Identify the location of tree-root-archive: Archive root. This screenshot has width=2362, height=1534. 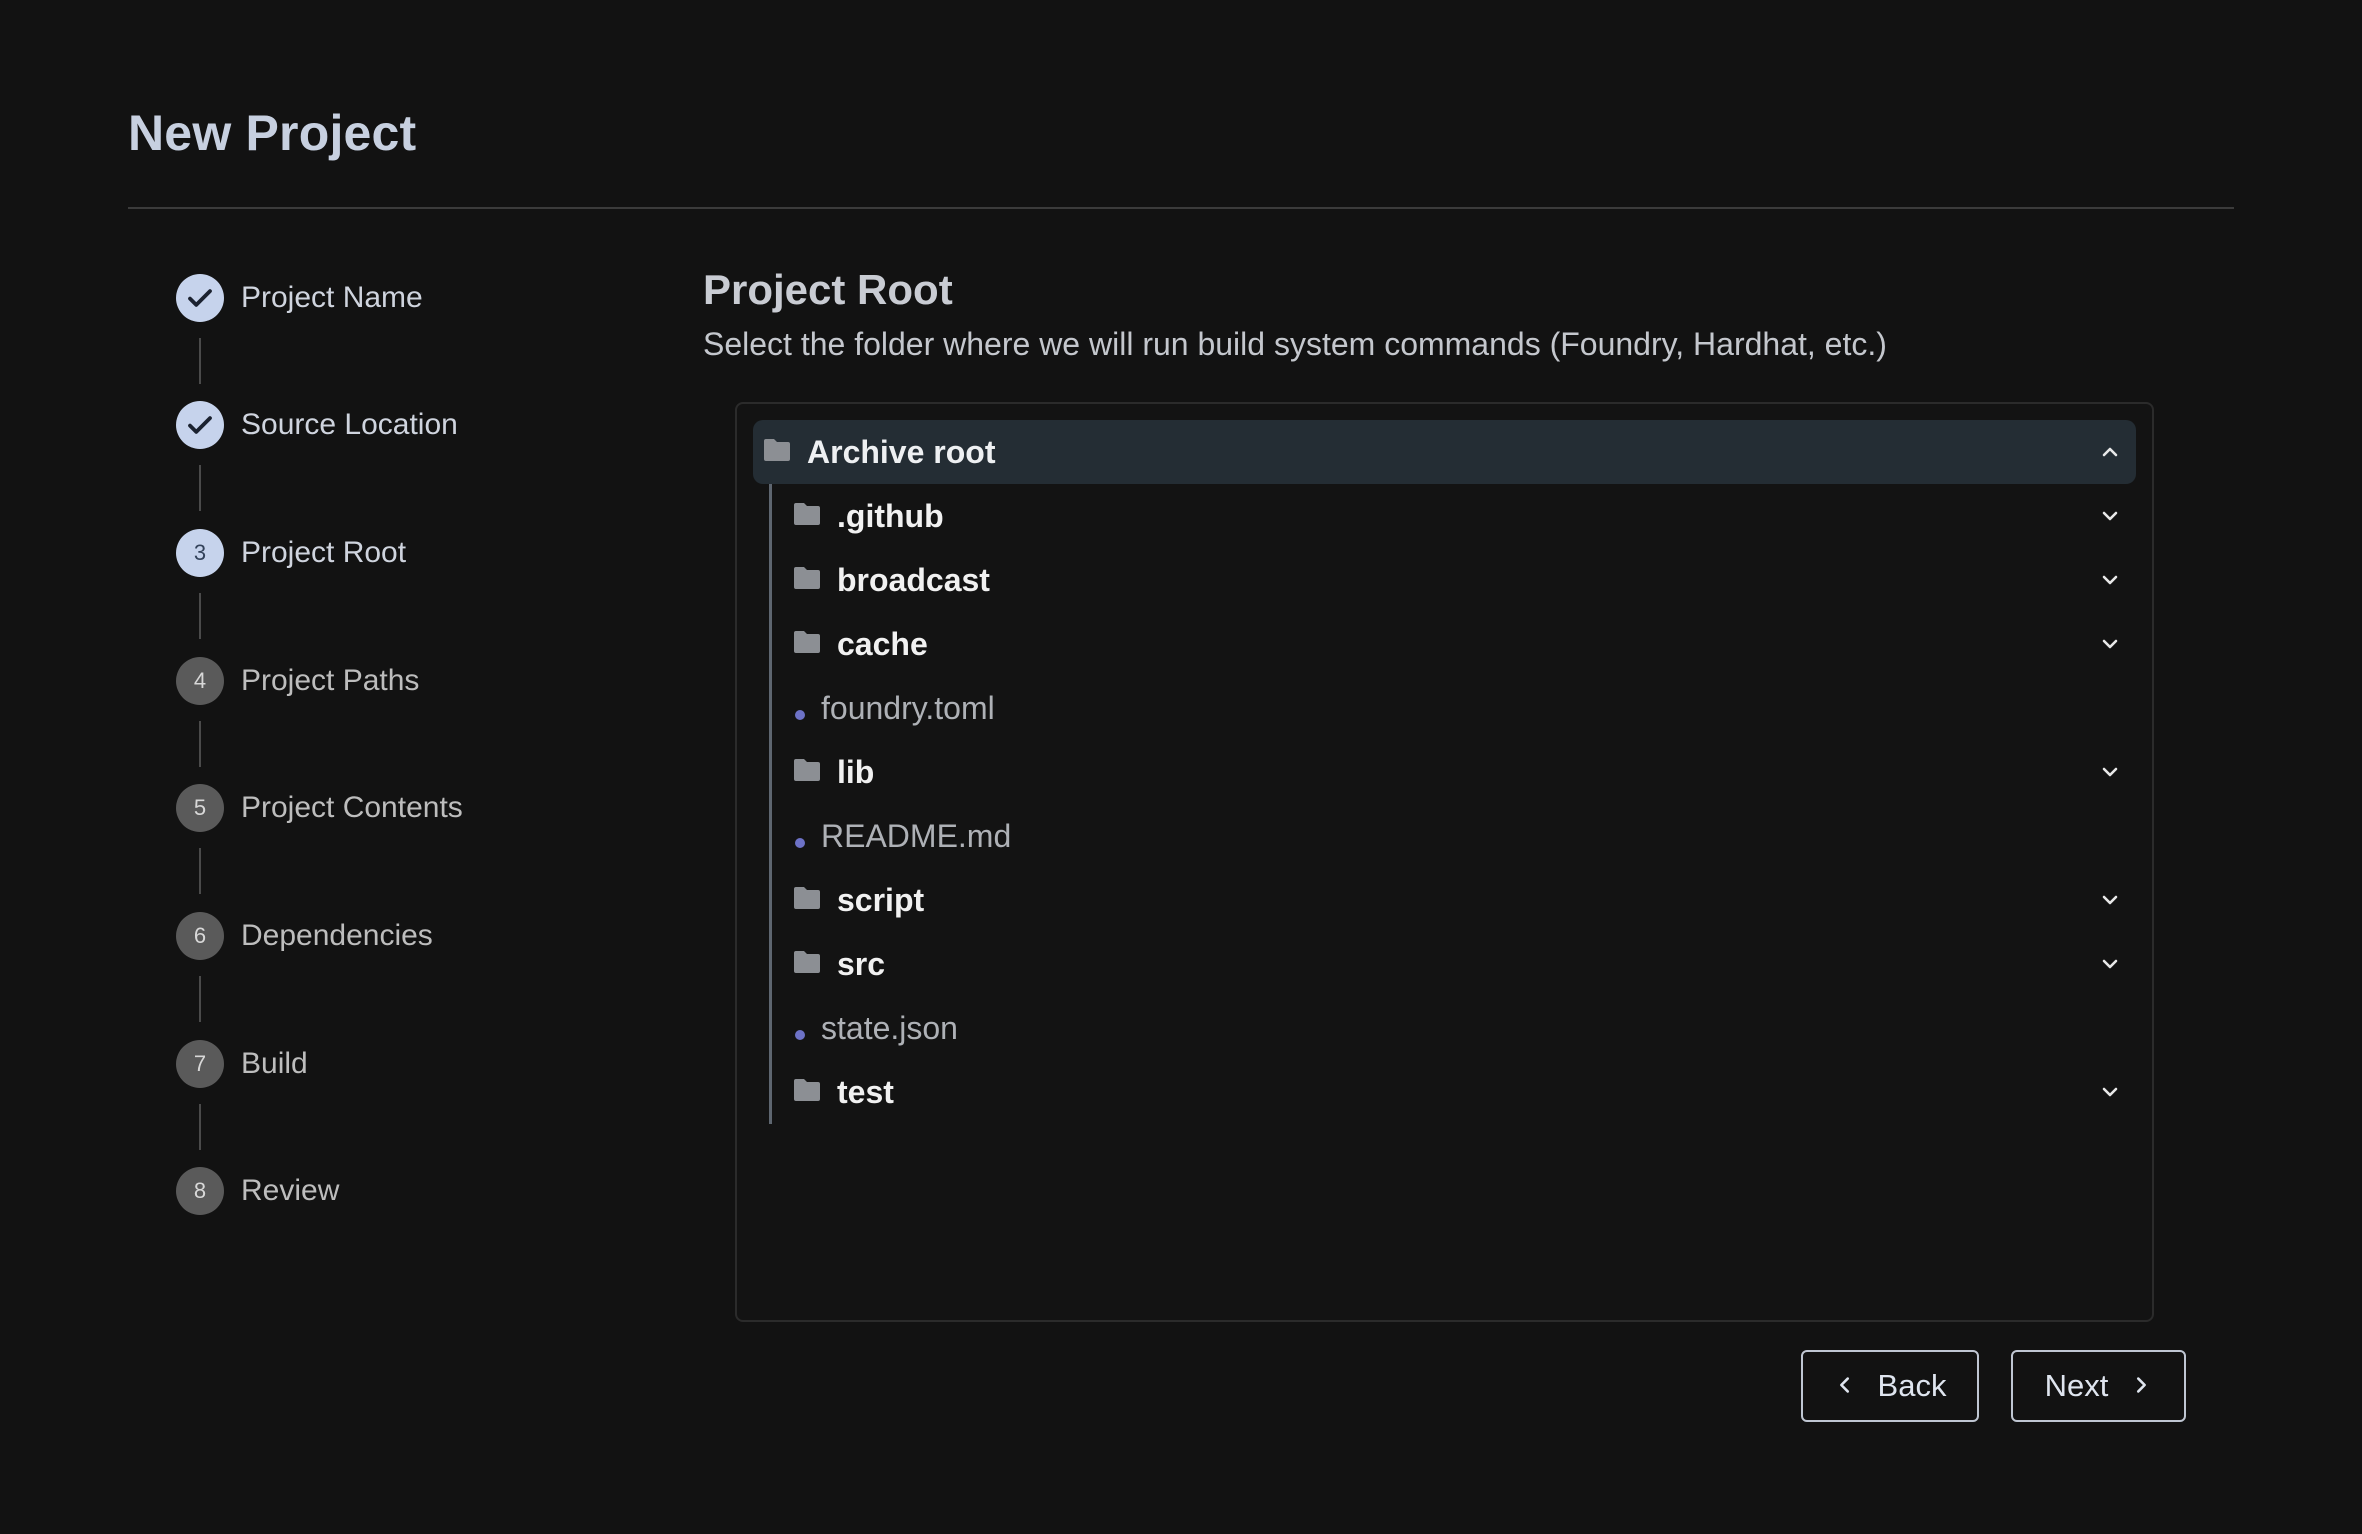
(1444, 452).